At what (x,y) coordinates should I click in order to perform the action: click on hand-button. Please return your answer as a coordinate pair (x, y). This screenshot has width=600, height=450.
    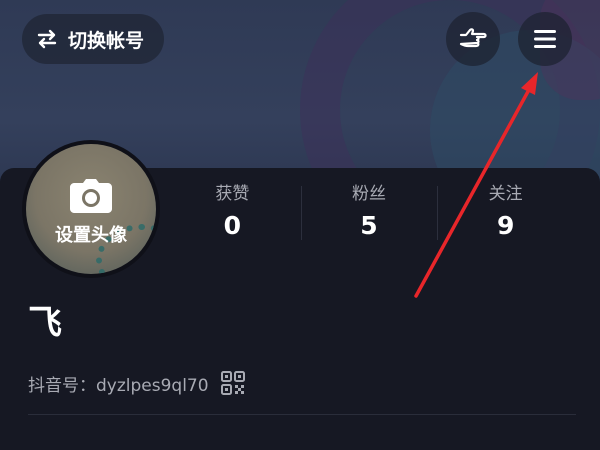
    Looking at the image, I should click on (473, 39).